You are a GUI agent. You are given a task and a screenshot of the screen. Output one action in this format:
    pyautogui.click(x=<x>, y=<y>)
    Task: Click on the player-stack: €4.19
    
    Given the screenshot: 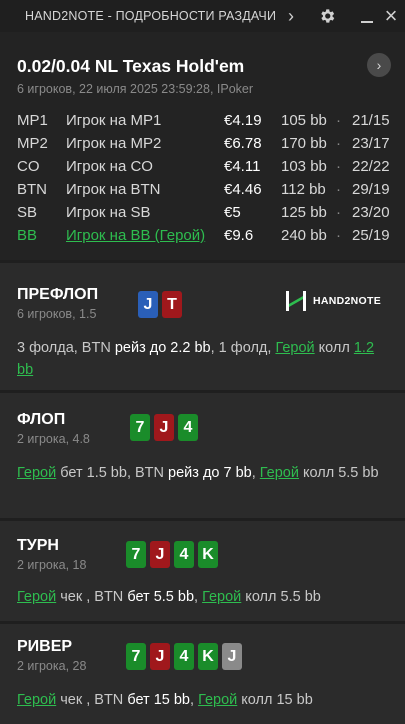 What is the action you would take?
    pyautogui.click(x=243, y=120)
    